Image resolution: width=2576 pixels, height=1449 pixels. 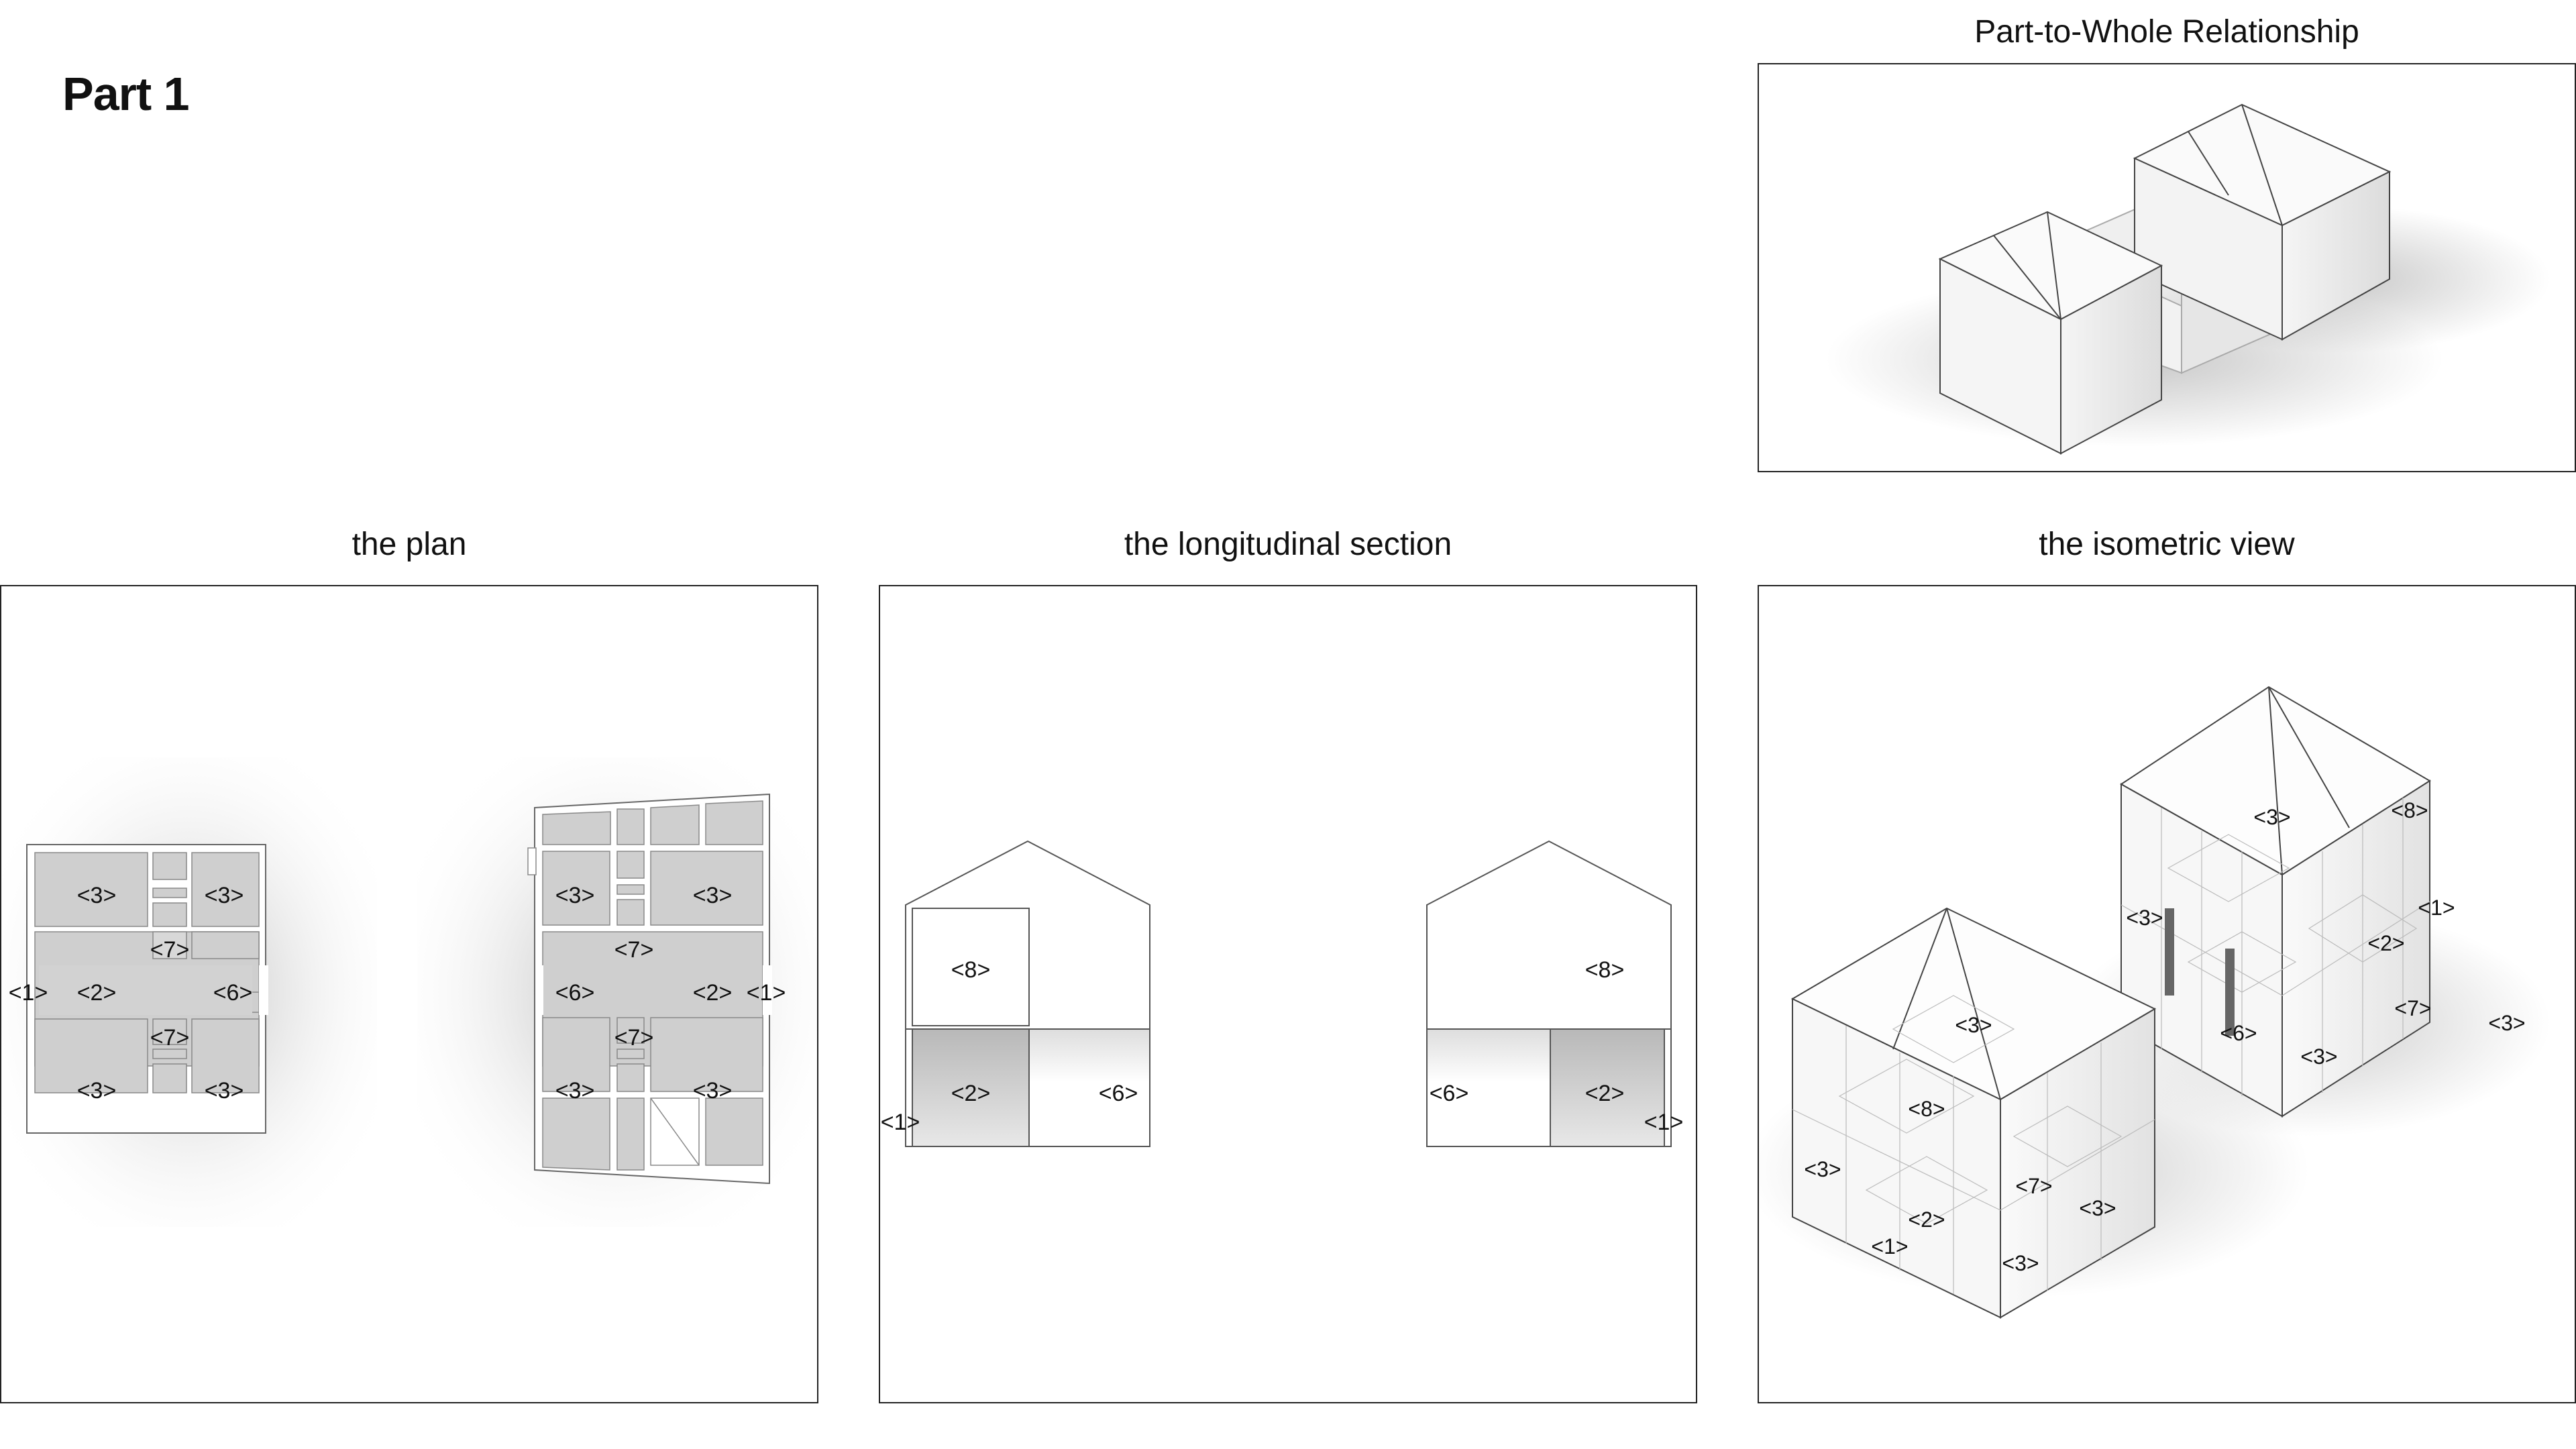 I want to click on iso-label: <6>, so click(x=2238, y=1033).